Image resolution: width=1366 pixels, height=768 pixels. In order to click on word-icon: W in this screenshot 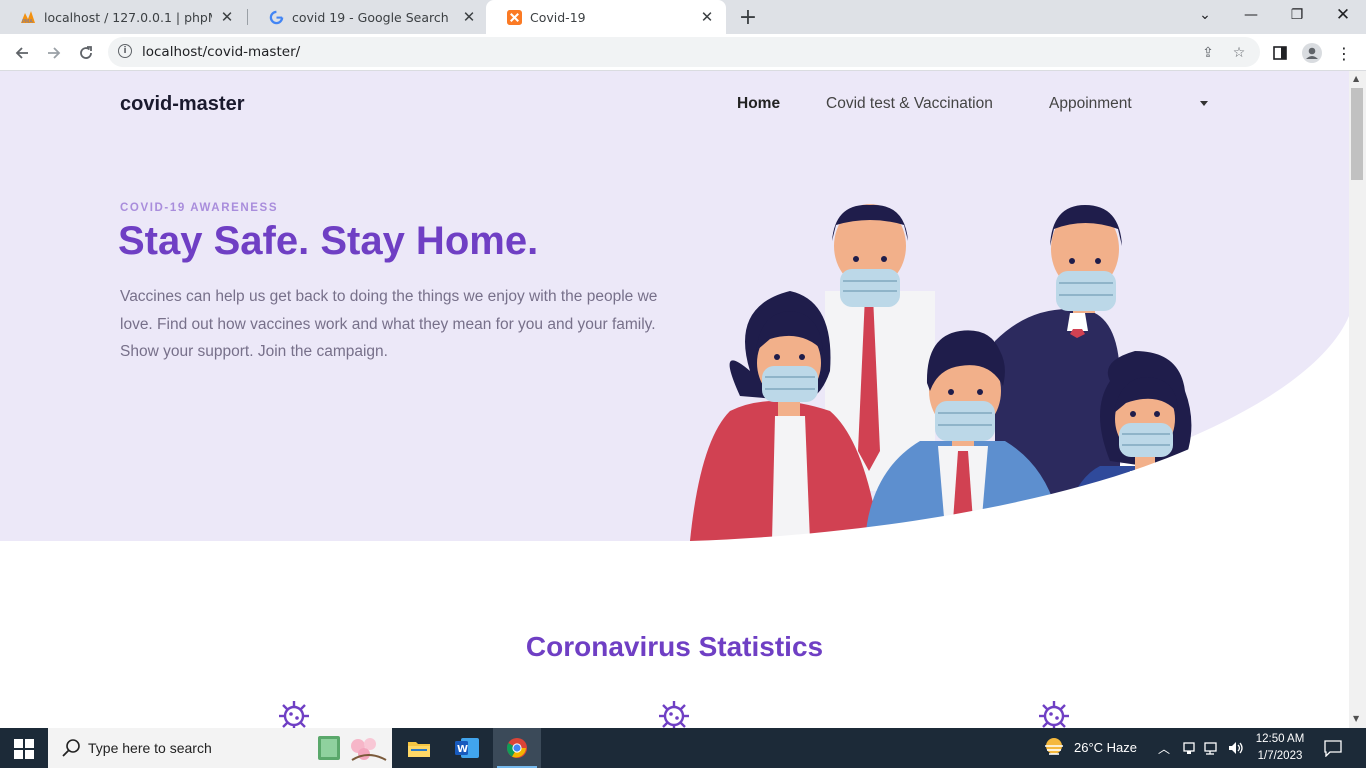, I will do `click(467, 748)`.